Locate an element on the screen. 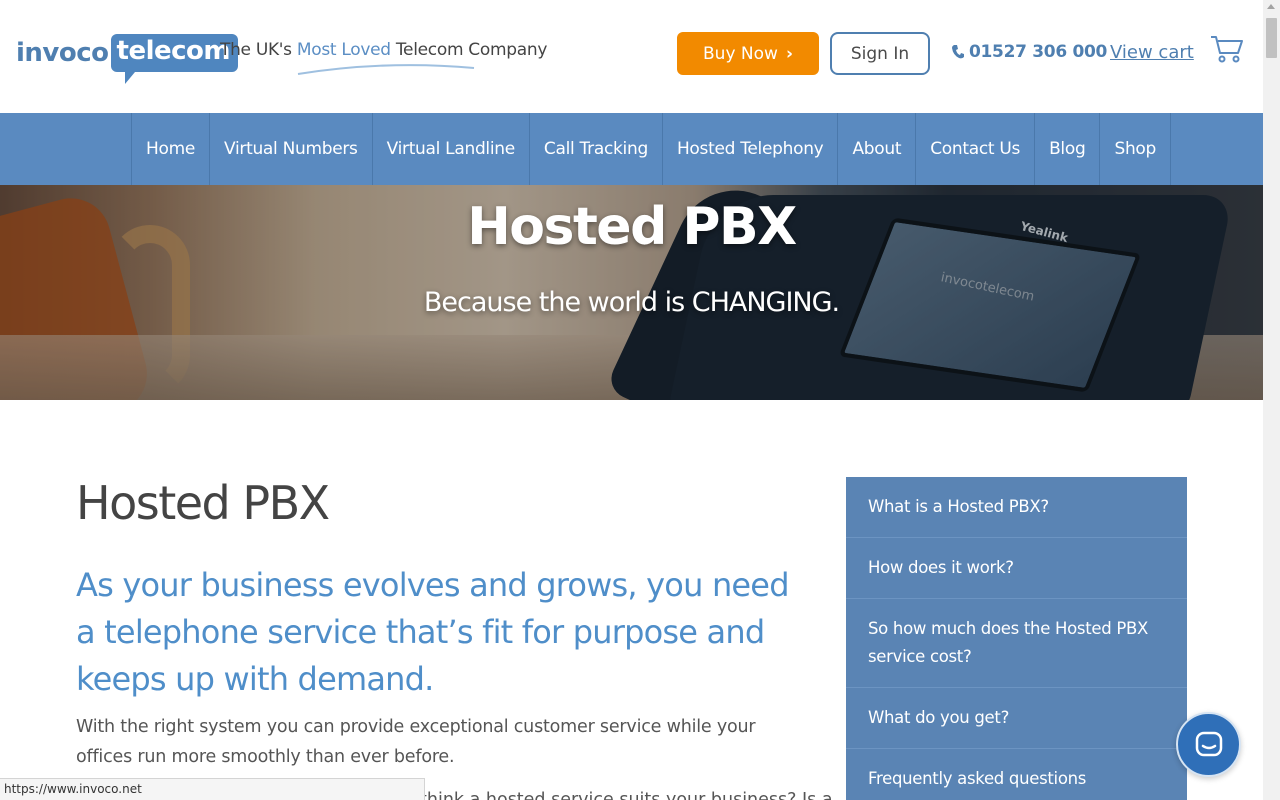  shopping-cart-icon is located at coordinates (1227, 49).